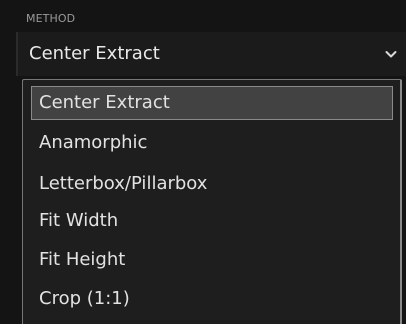 The width and height of the screenshot is (406, 324). What do you see at coordinates (51, 18) in the screenshot?
I see `method-label: METHOD` at bounding box center [51, 18].